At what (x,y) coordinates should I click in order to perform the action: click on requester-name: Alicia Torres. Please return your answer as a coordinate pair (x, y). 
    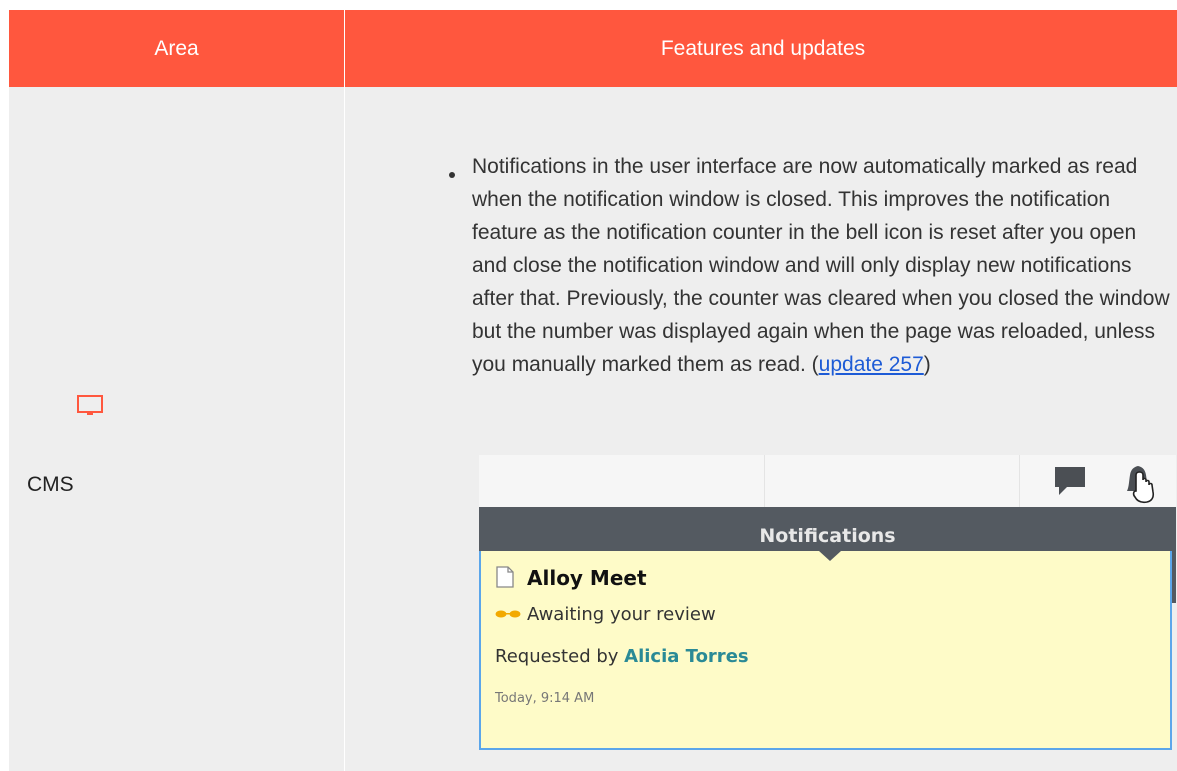
    Looking at the image, I should click on (686, 656).